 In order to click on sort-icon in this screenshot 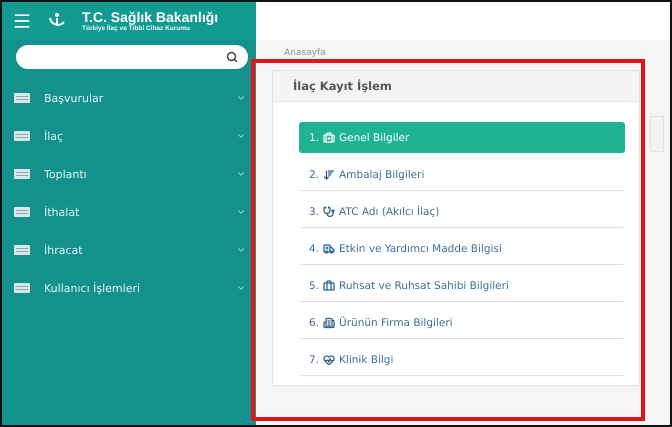, I will do `click(329, 174)`.